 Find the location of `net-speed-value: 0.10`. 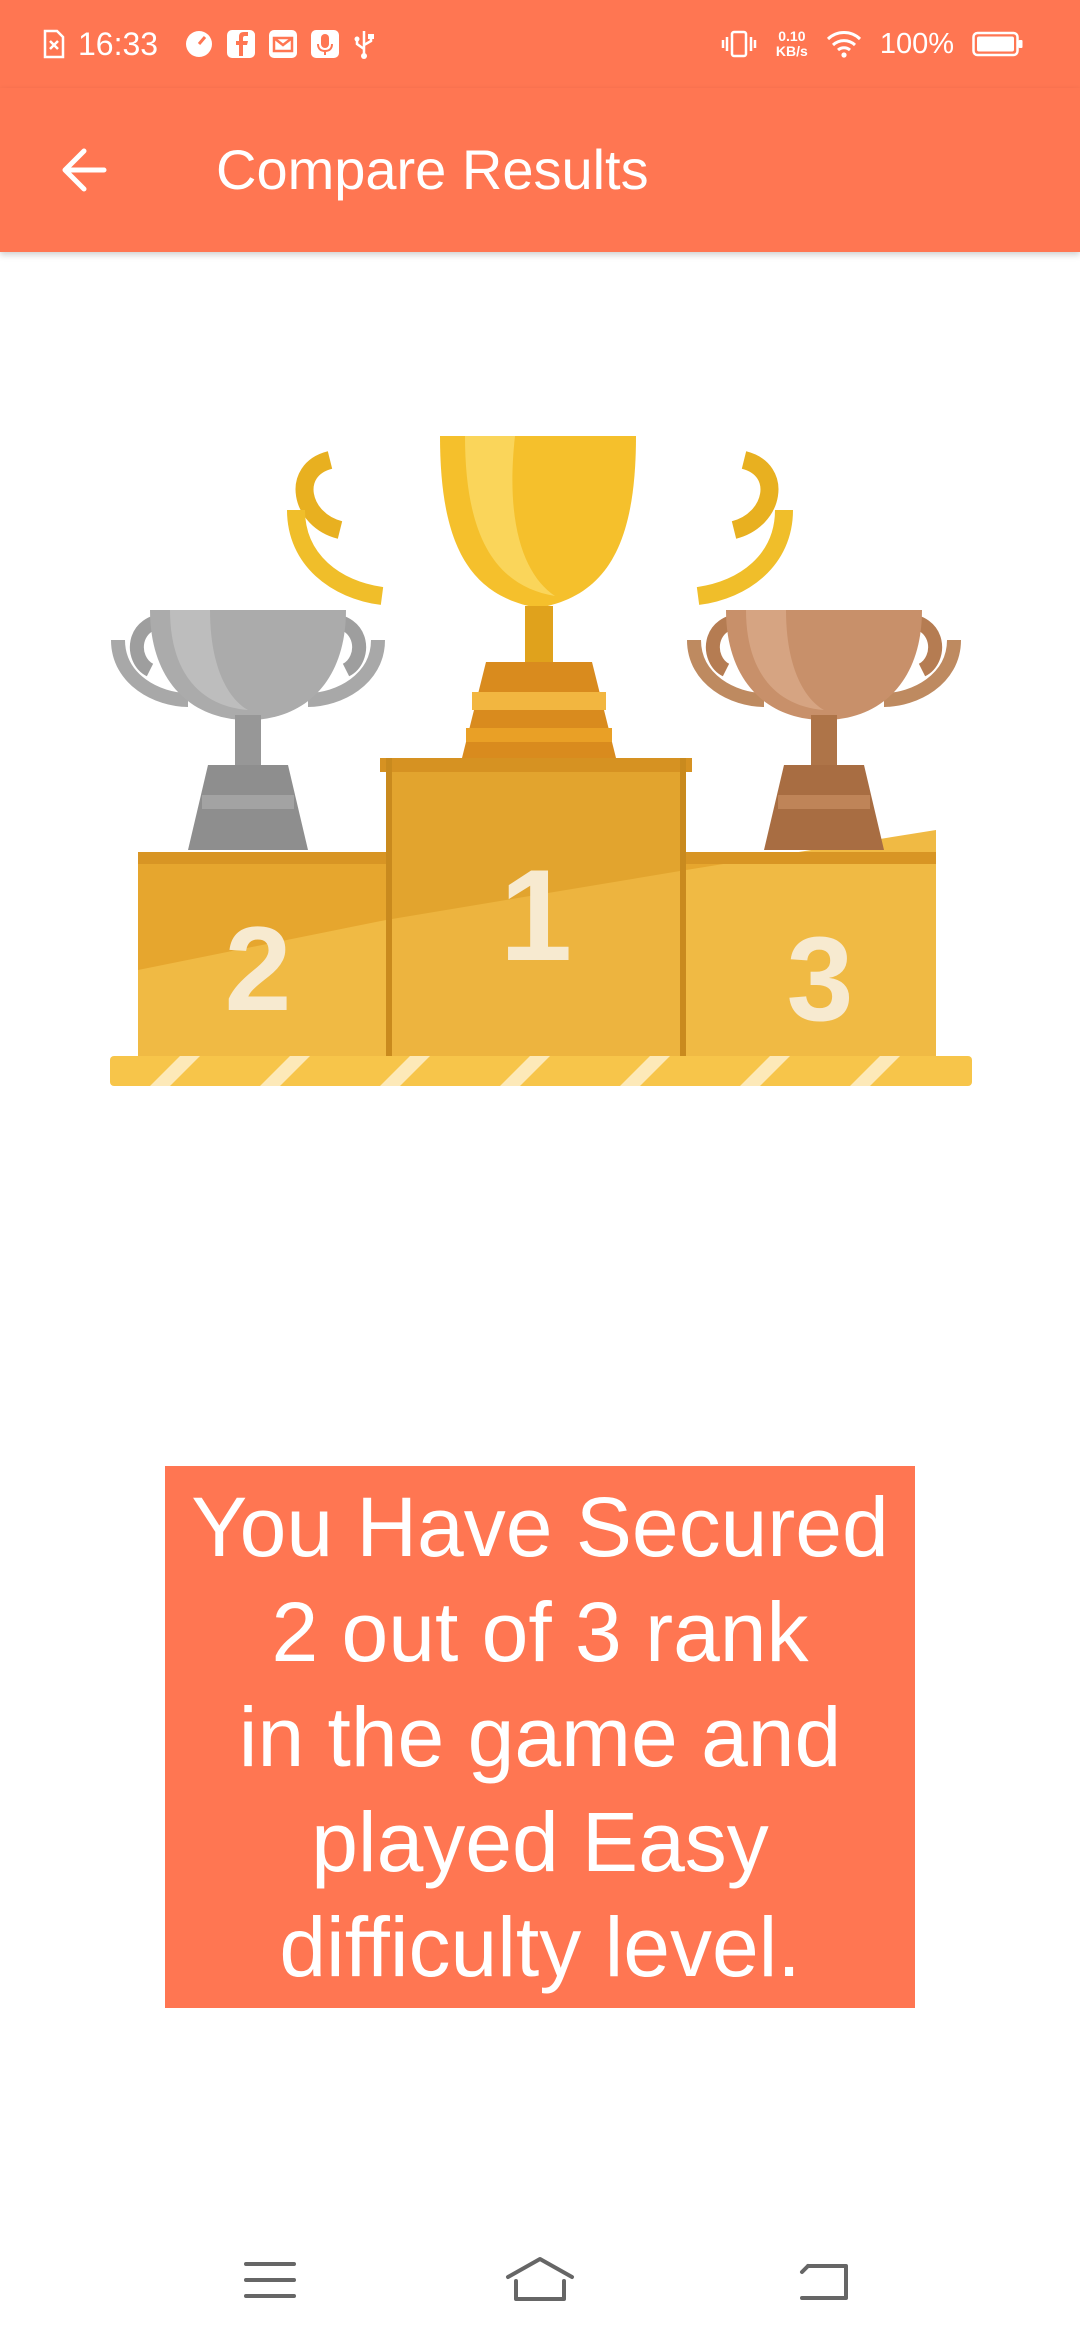

net-speed-value: 0.10 is located at coordinates (792, 36).